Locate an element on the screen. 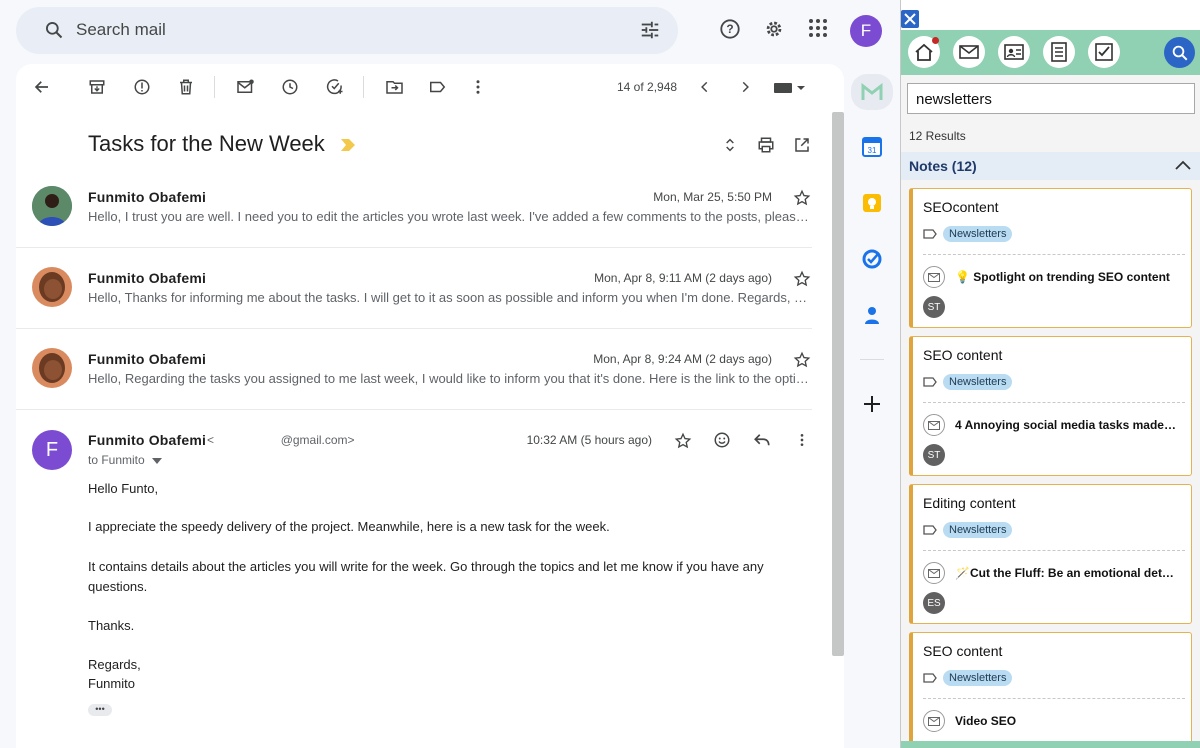  older-chevron-icon is located at coordinates (745, 87).